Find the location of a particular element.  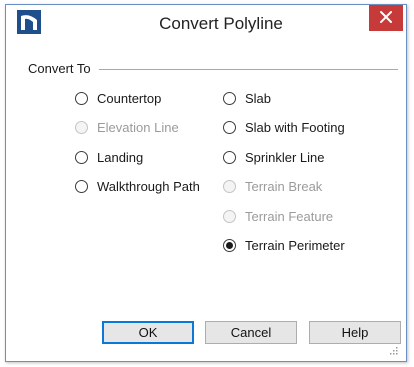

radio-slab-with-footing: Slab with Footing is located at coordinates (284, 127).